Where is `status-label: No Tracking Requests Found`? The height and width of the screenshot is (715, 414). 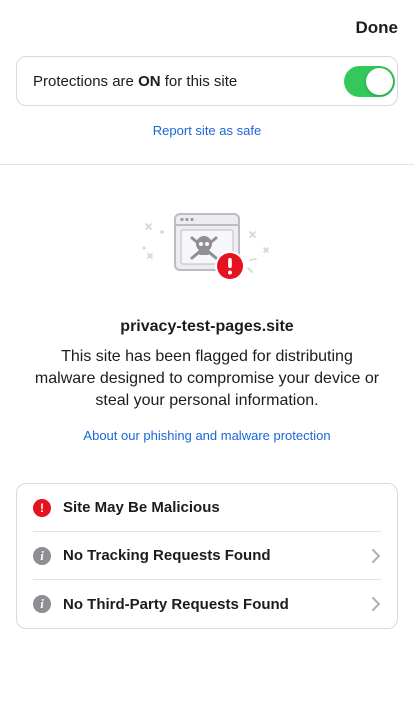 status-label: No Tracking Requests Found is located at coordinates (167, 555).